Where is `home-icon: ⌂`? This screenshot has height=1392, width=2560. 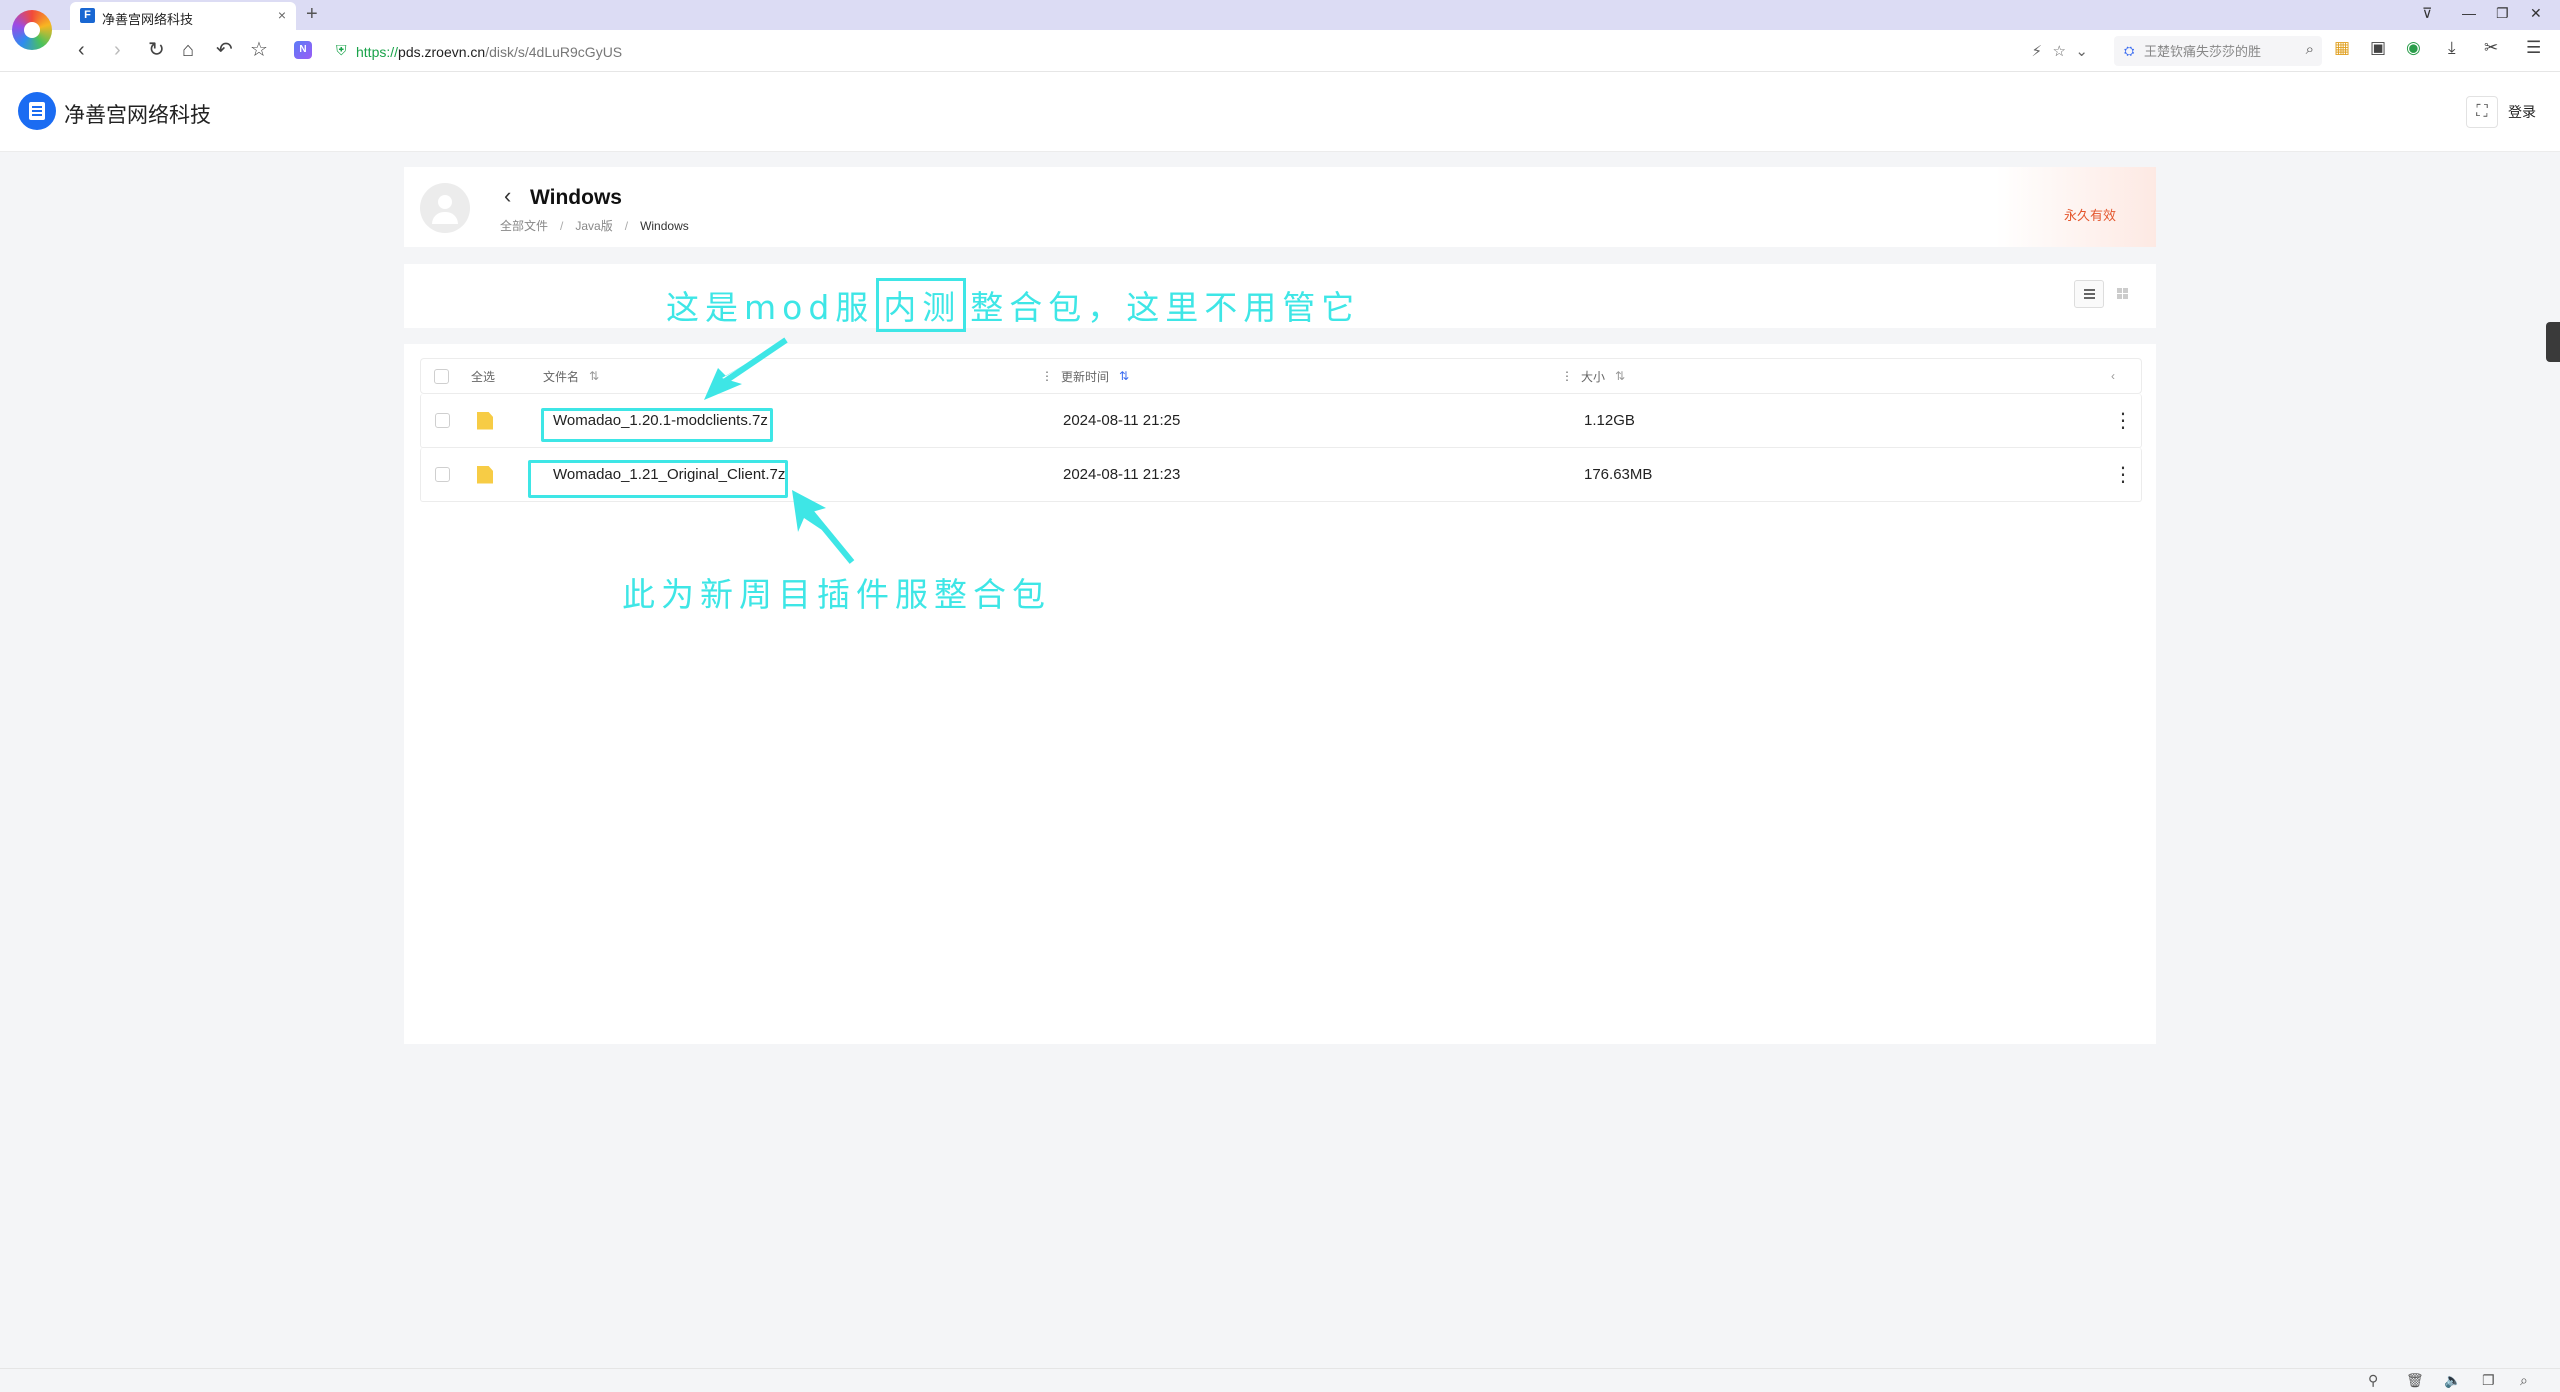 home-icon: ⌂ is located at coordinates (188, 50).